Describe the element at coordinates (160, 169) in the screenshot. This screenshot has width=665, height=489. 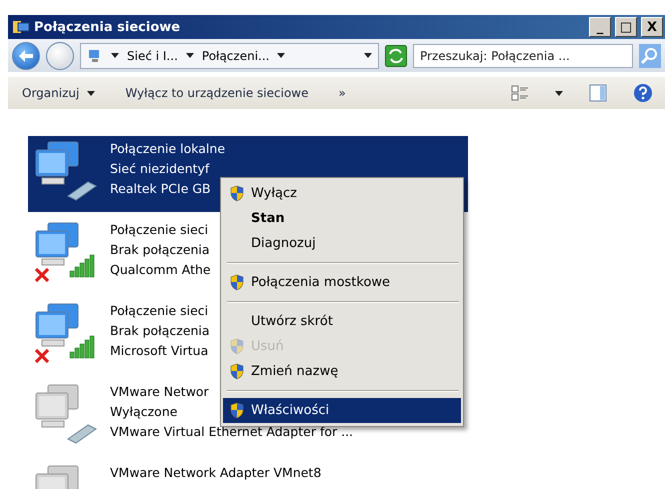
I see `adapter-text: Sieć niezidentyf` at that location.